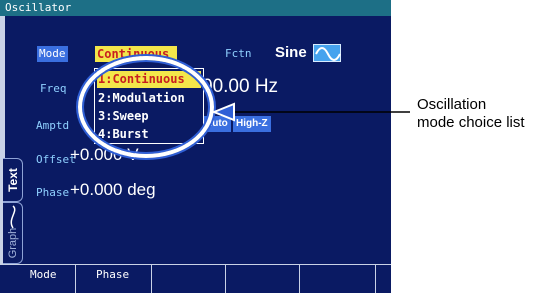 The width and height of the screenshot is (560, 293). What do you see at coordinates (53, 192) in the screenshot?
I see `phase-label: Phase` at bounding box center [53, 192].